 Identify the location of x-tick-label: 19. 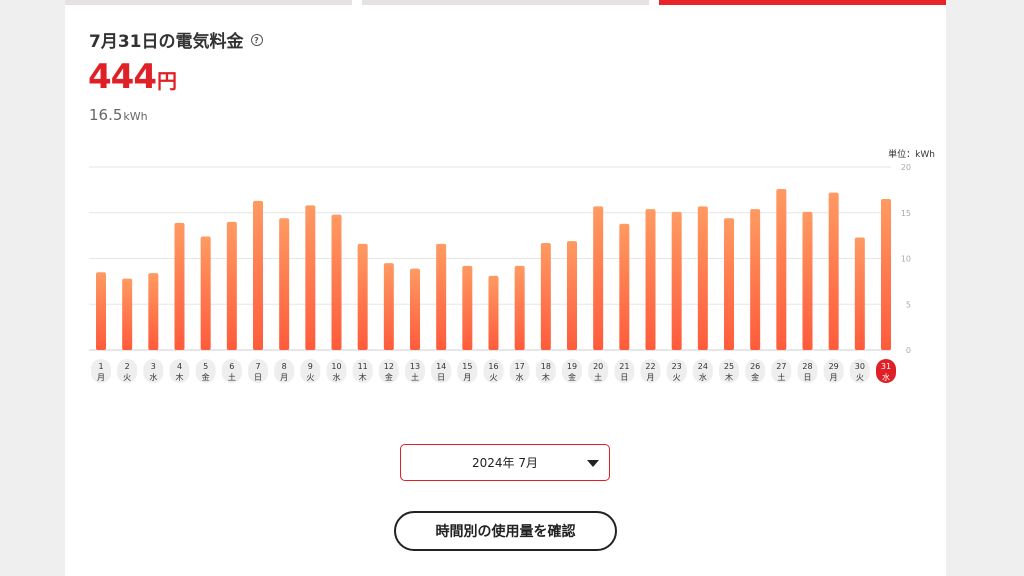
(572, 366).